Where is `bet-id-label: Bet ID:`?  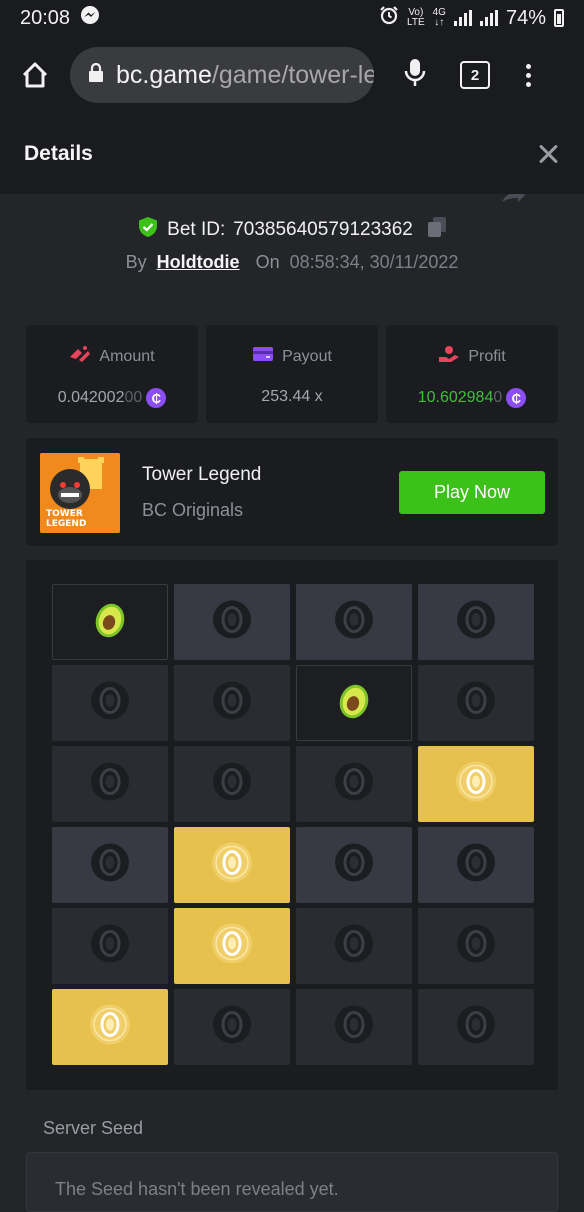
bet-id-label: Bet ID: is located at coordinates (196, 229).